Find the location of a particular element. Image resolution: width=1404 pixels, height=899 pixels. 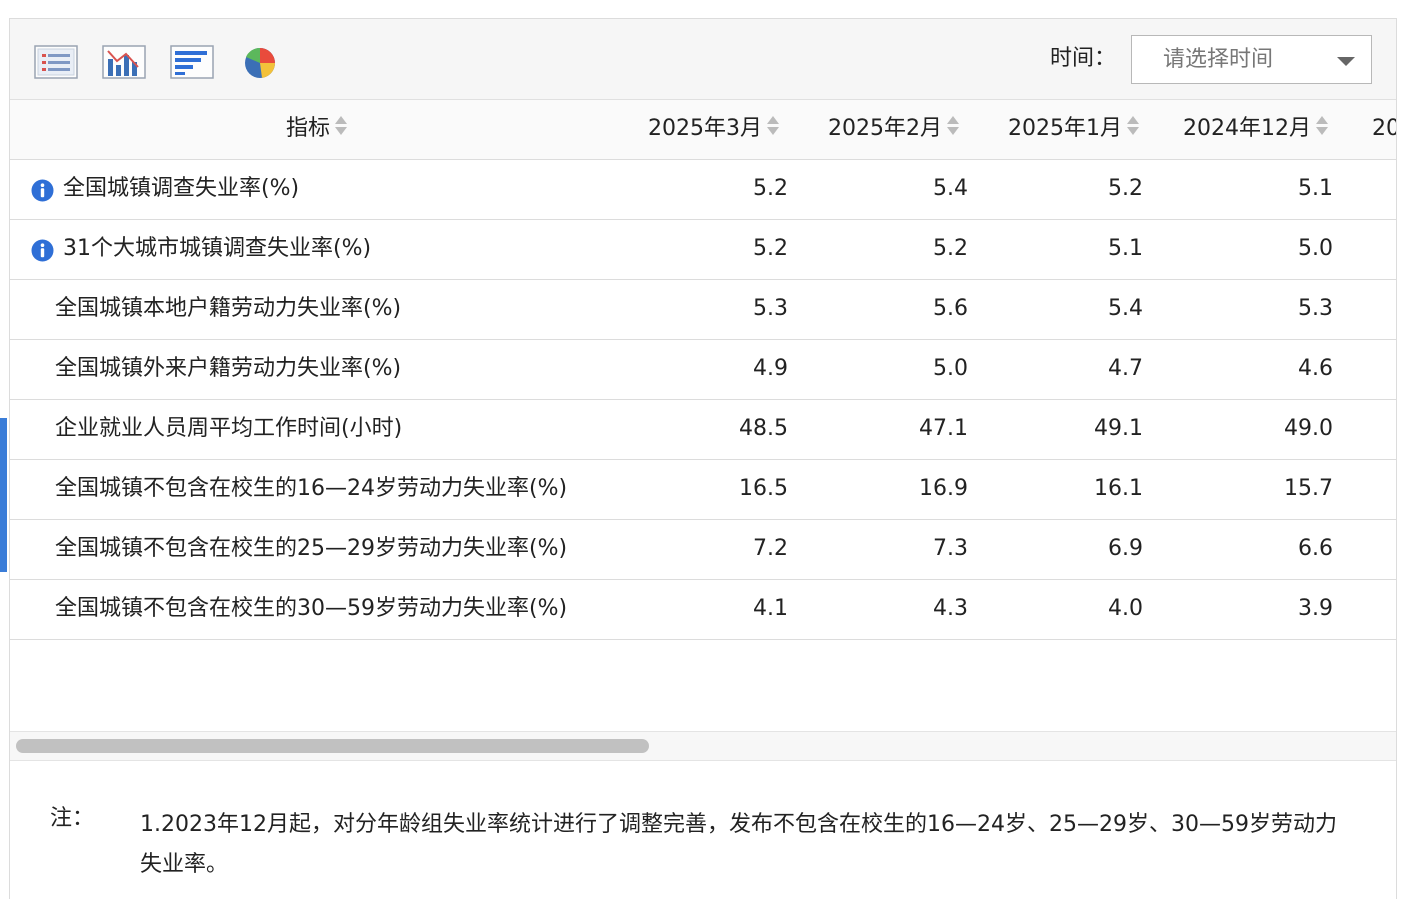

column-header-2025-01: 2025年1月 is located at coordinates (1074, 129).